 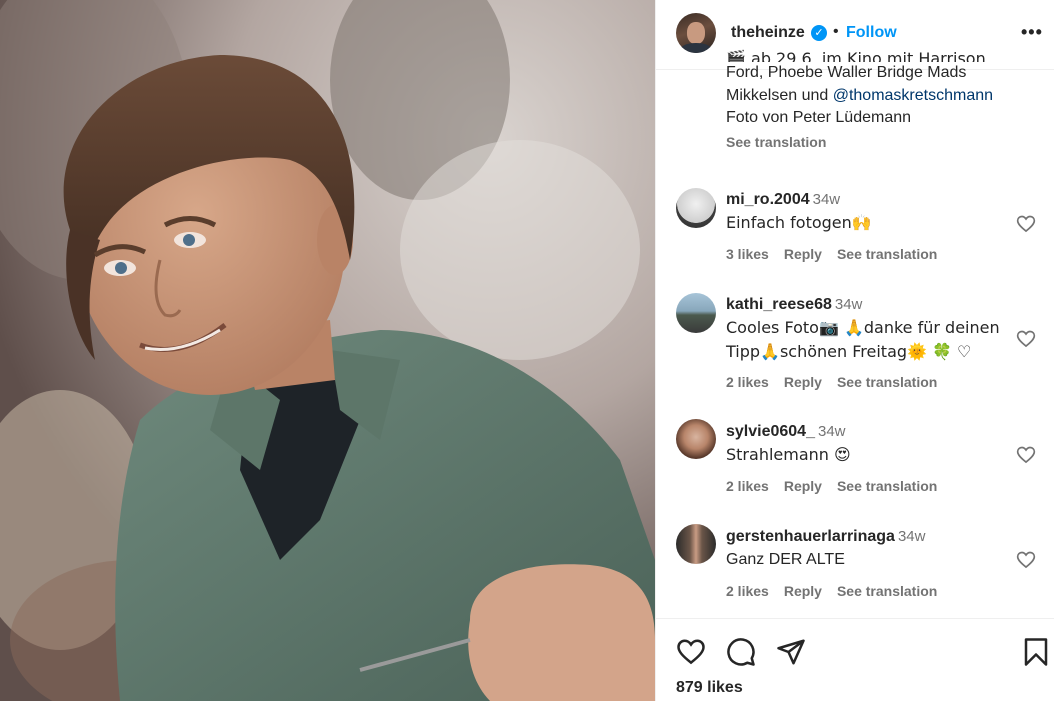 What do you see at coordinates (768, 199) in the screenshot?
I see `comment-username: mi_ro.2004` at bounding box center [768, 199].